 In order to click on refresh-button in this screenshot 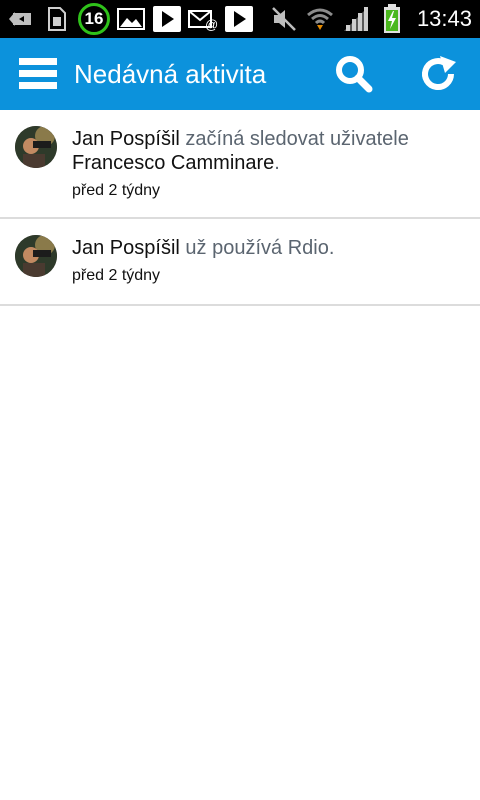, I will do `click(438, 74)`.